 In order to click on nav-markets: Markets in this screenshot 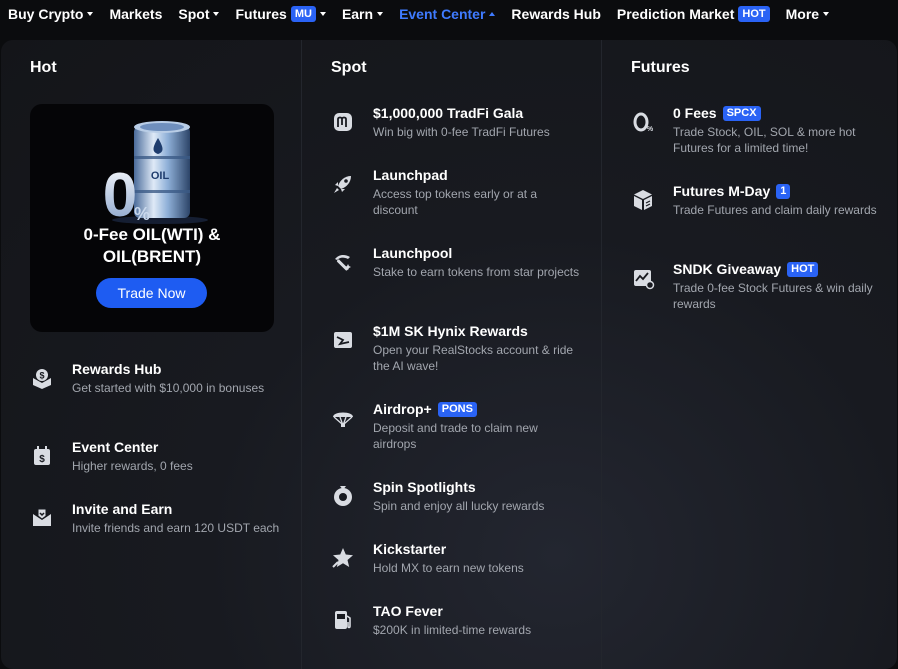, I will do `click(135, 14)`.